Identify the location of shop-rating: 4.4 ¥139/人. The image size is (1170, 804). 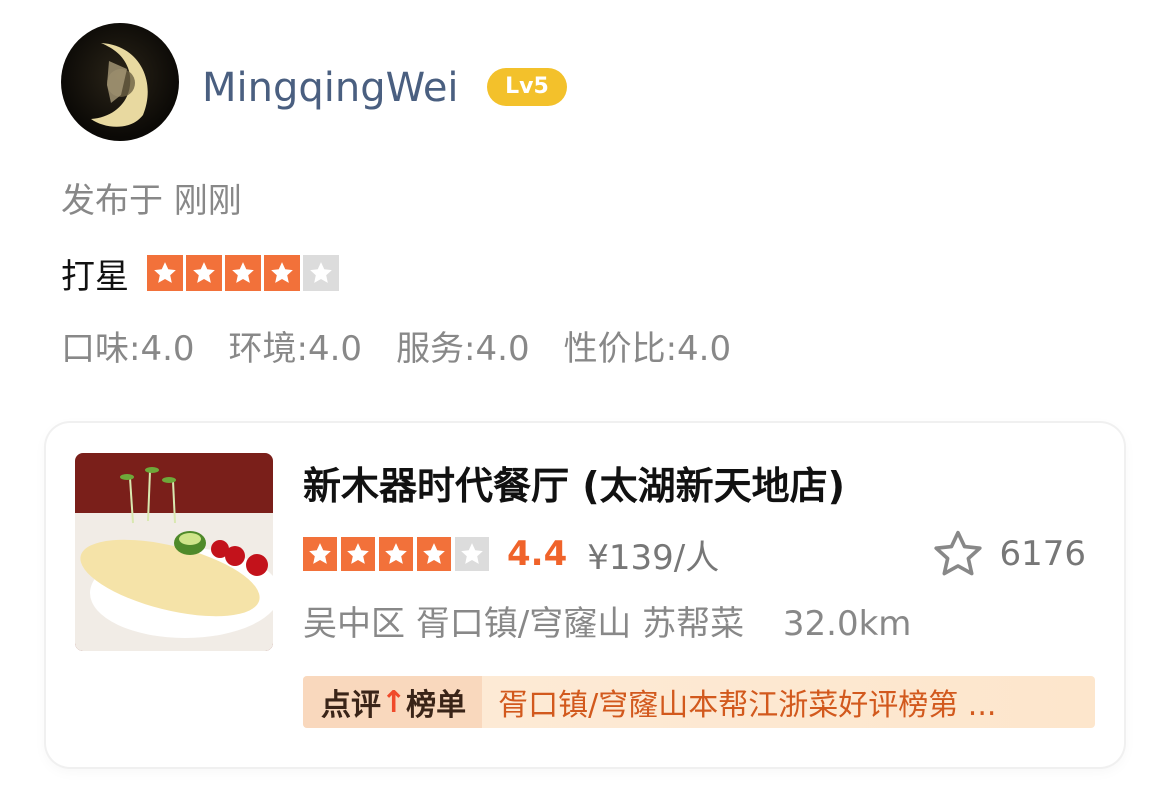
(511, 554).